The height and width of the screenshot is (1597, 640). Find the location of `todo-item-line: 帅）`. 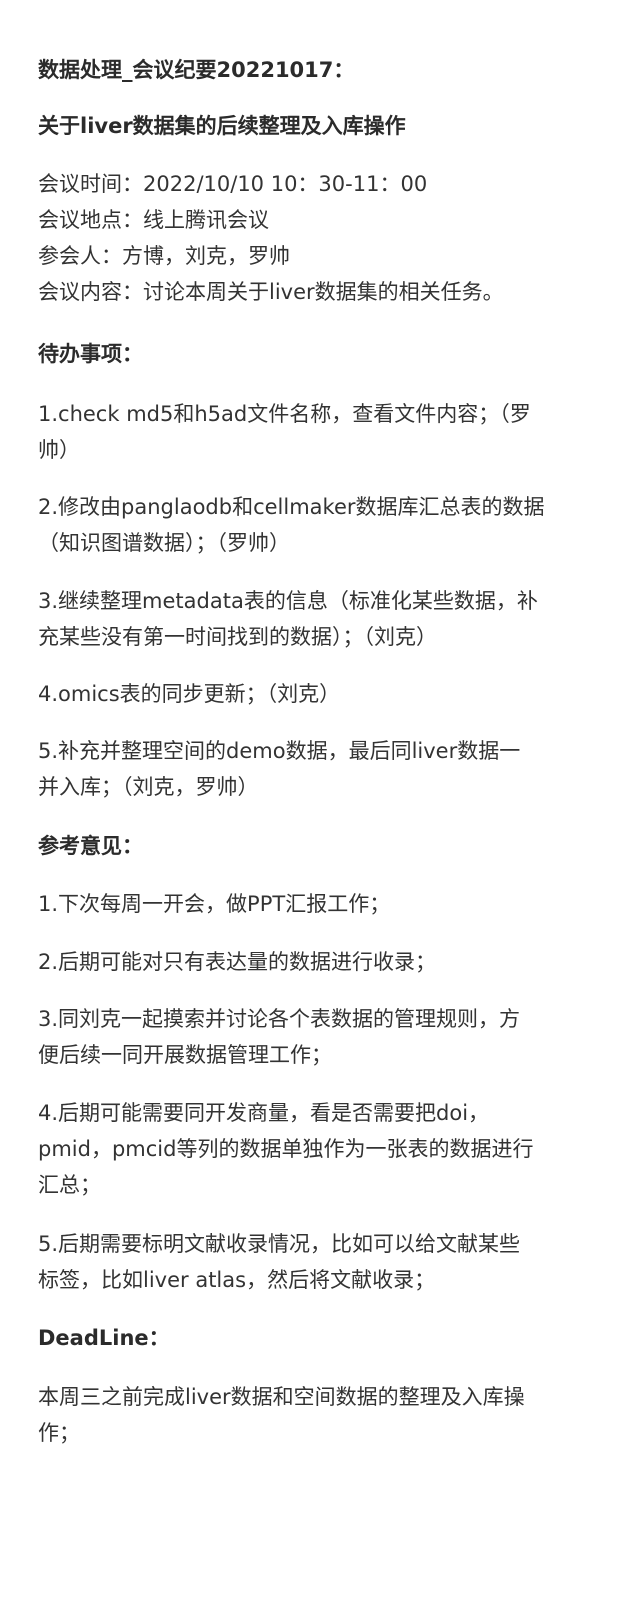

todo-item-line: 帅） is located at coordinates (59, 450).